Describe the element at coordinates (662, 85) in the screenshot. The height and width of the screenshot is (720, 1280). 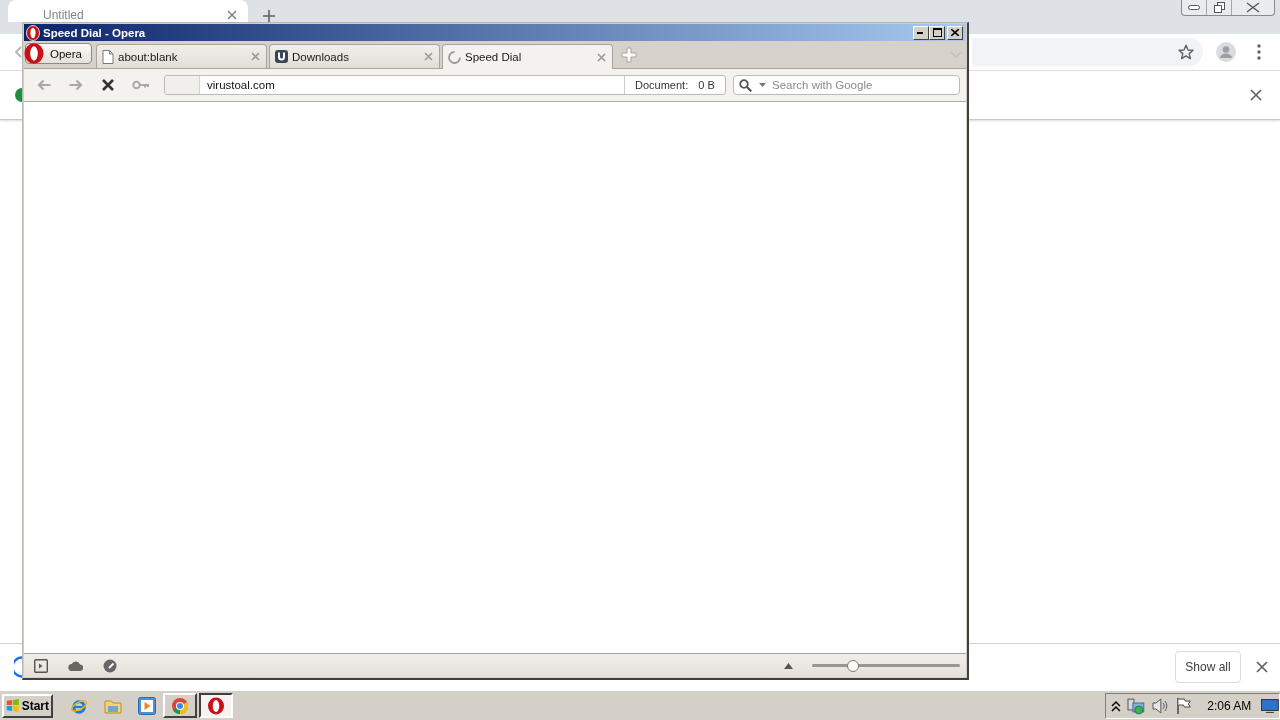
I see `document-label: Document:` at that location.